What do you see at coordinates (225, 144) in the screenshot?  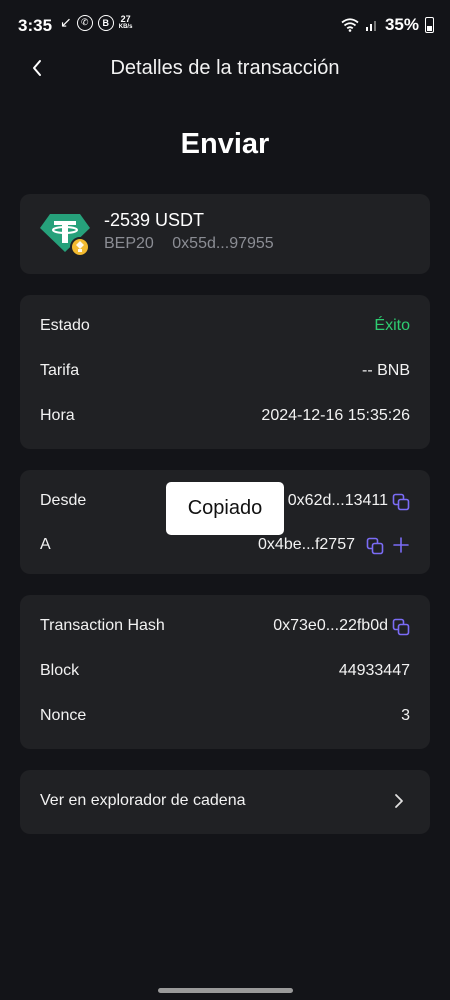 I see `page-title: Enviar` at bounding box center [225, 144].